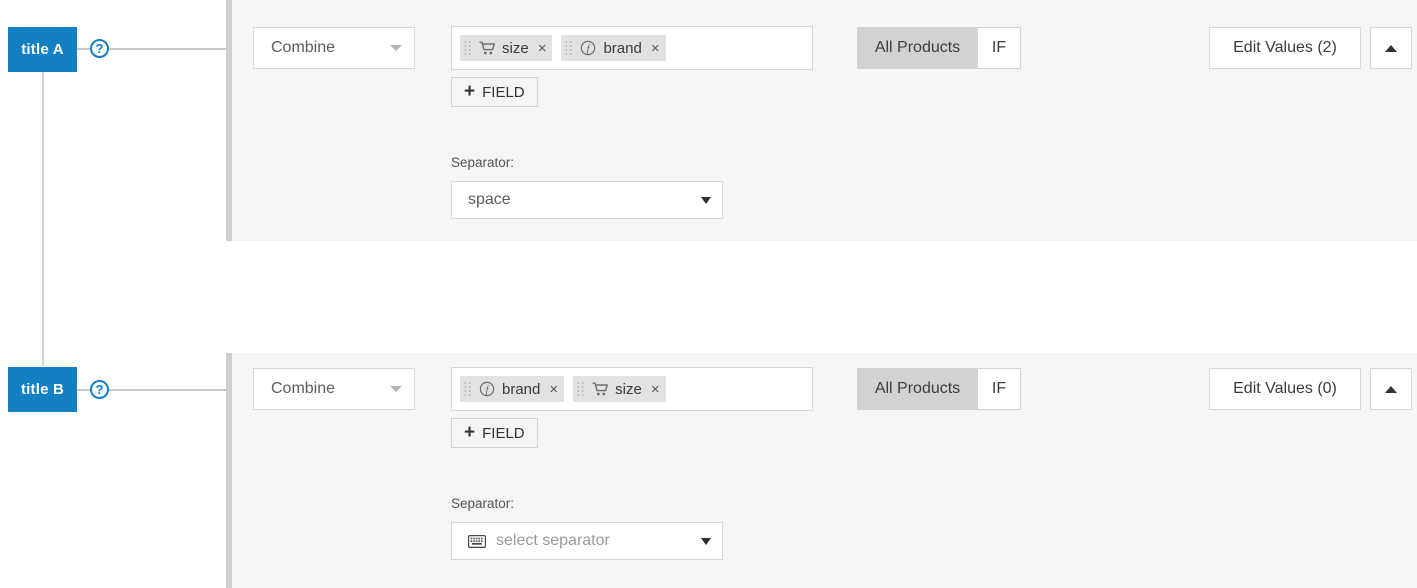 This screenshot has height=588, width=1417. I want to click on scope-toggle-group-b: All Products IF, so click(939, 389).